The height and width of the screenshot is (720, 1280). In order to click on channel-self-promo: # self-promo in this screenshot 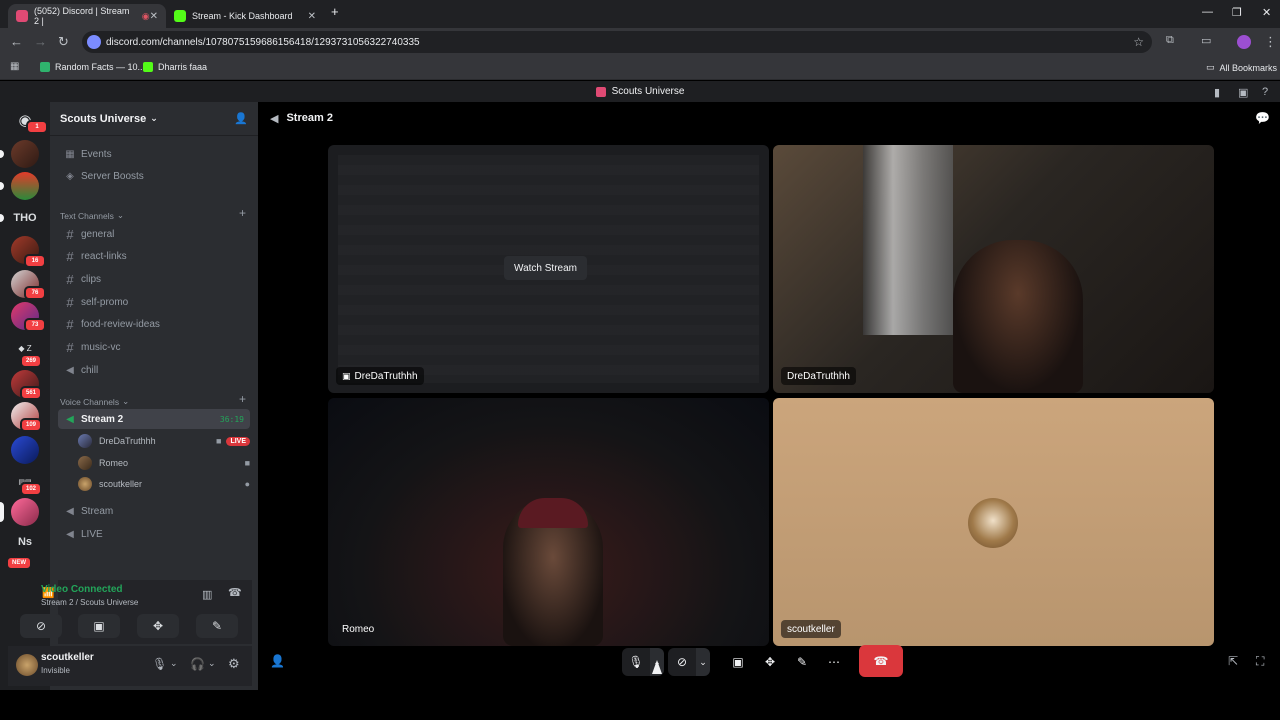, I will do `click(154, 302)`.